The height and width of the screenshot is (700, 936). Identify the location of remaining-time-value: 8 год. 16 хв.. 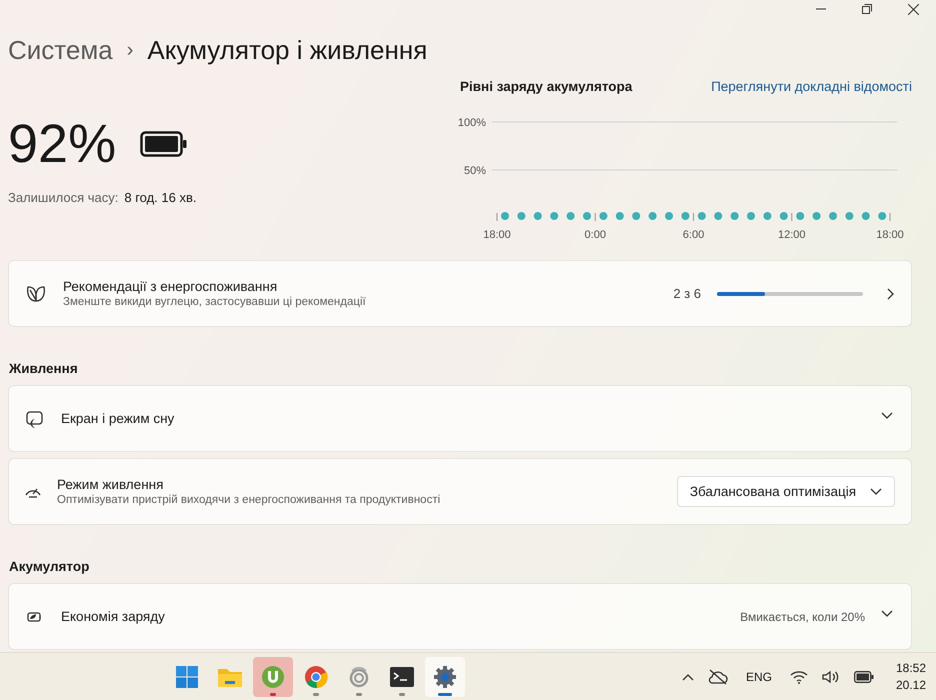
(160, 197).